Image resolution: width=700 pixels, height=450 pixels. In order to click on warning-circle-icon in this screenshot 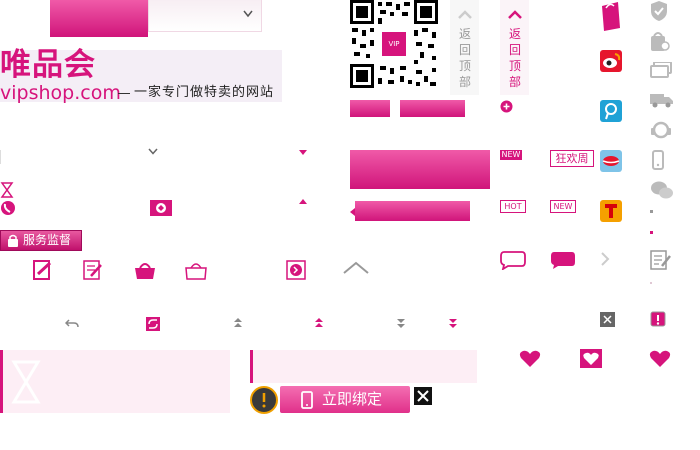, I will do `click(264, 400)`.